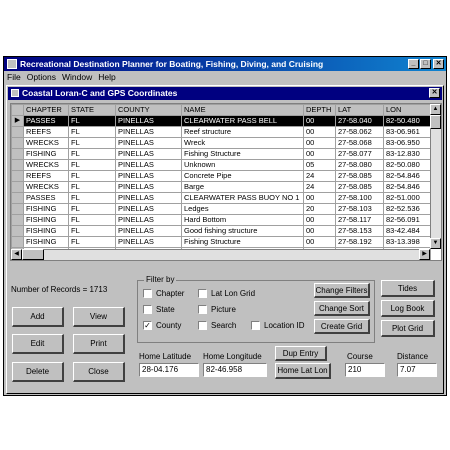 This screenshot has width=450, height=450. Describe the element at coordinates (417, 370) in the screenshot. I see `distance-field: 7.07` at that location.